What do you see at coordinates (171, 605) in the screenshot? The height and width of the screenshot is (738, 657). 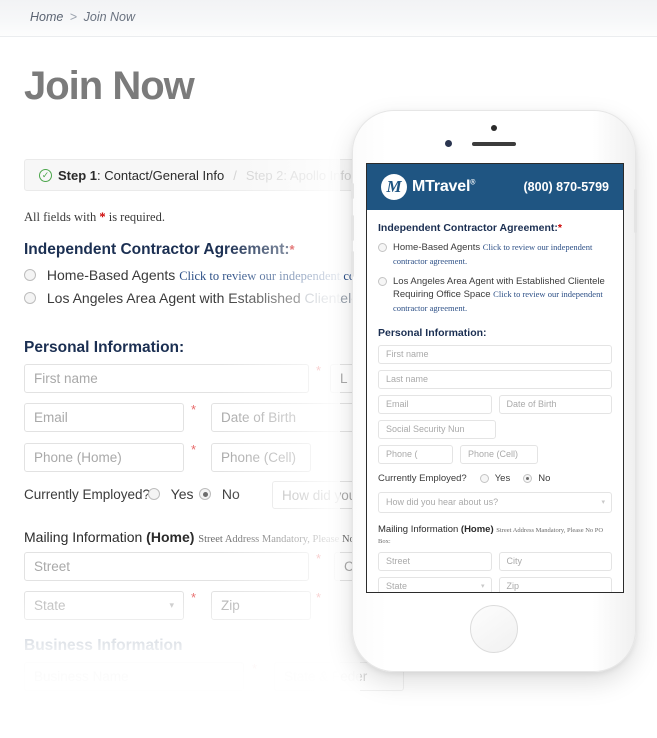 I see `chevron-down-icon-state: ▾` at bounding box center [171, 605].